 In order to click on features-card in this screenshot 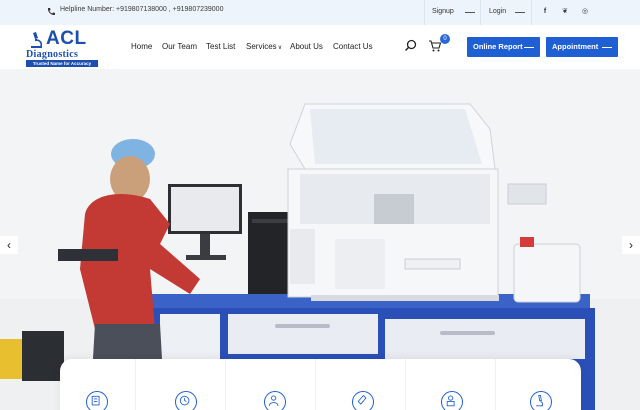, I will do `click(320, 384)`.